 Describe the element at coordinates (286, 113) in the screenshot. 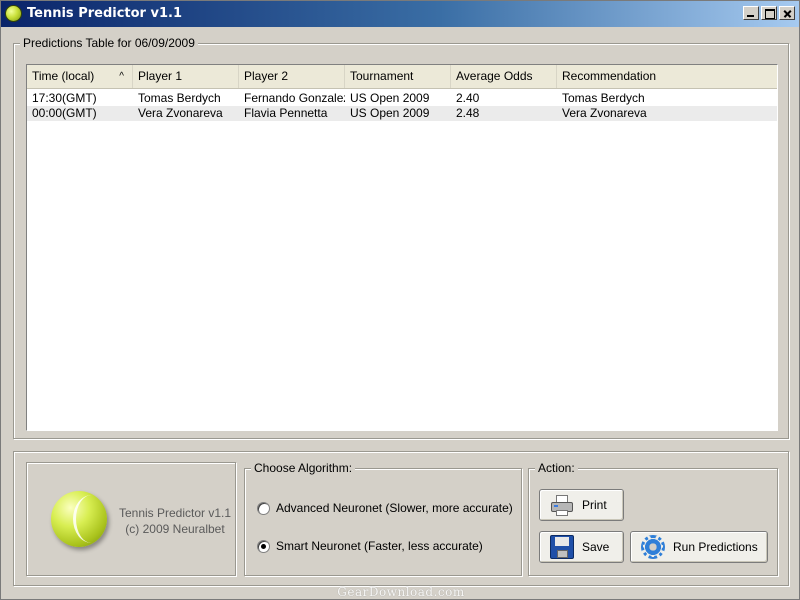

I see `cell-player2: Flavia Pennetta` at that location.